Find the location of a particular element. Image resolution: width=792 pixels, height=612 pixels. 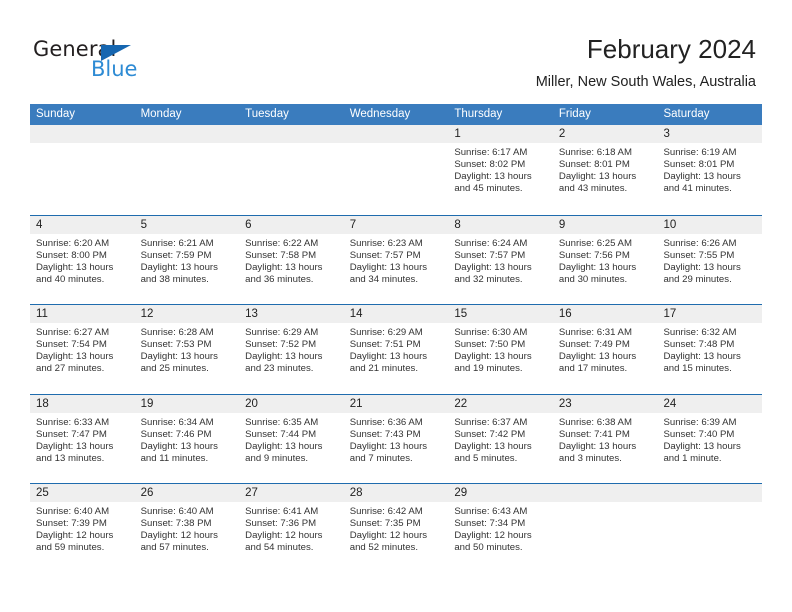

sunrise-text: Sunrise: 6:34 AM is located at coordinates (177, 422).